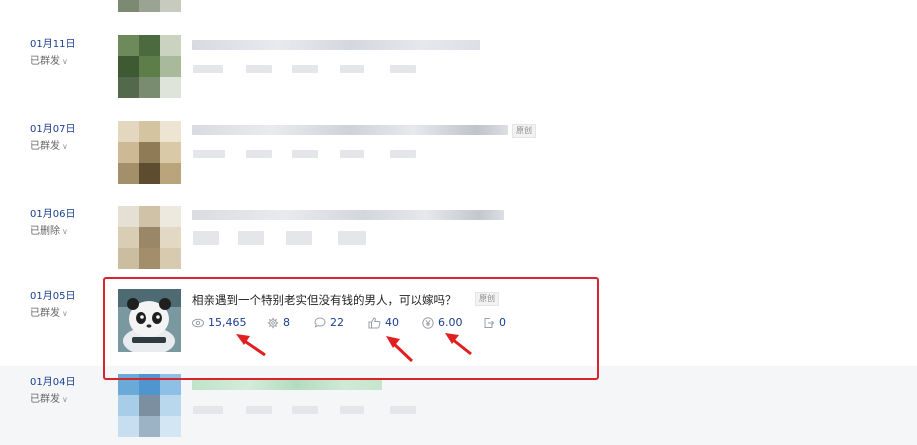 The height and width of the screenshot is (445, 917). I want to click on thumbnail-top-partial, so click(149, 6).